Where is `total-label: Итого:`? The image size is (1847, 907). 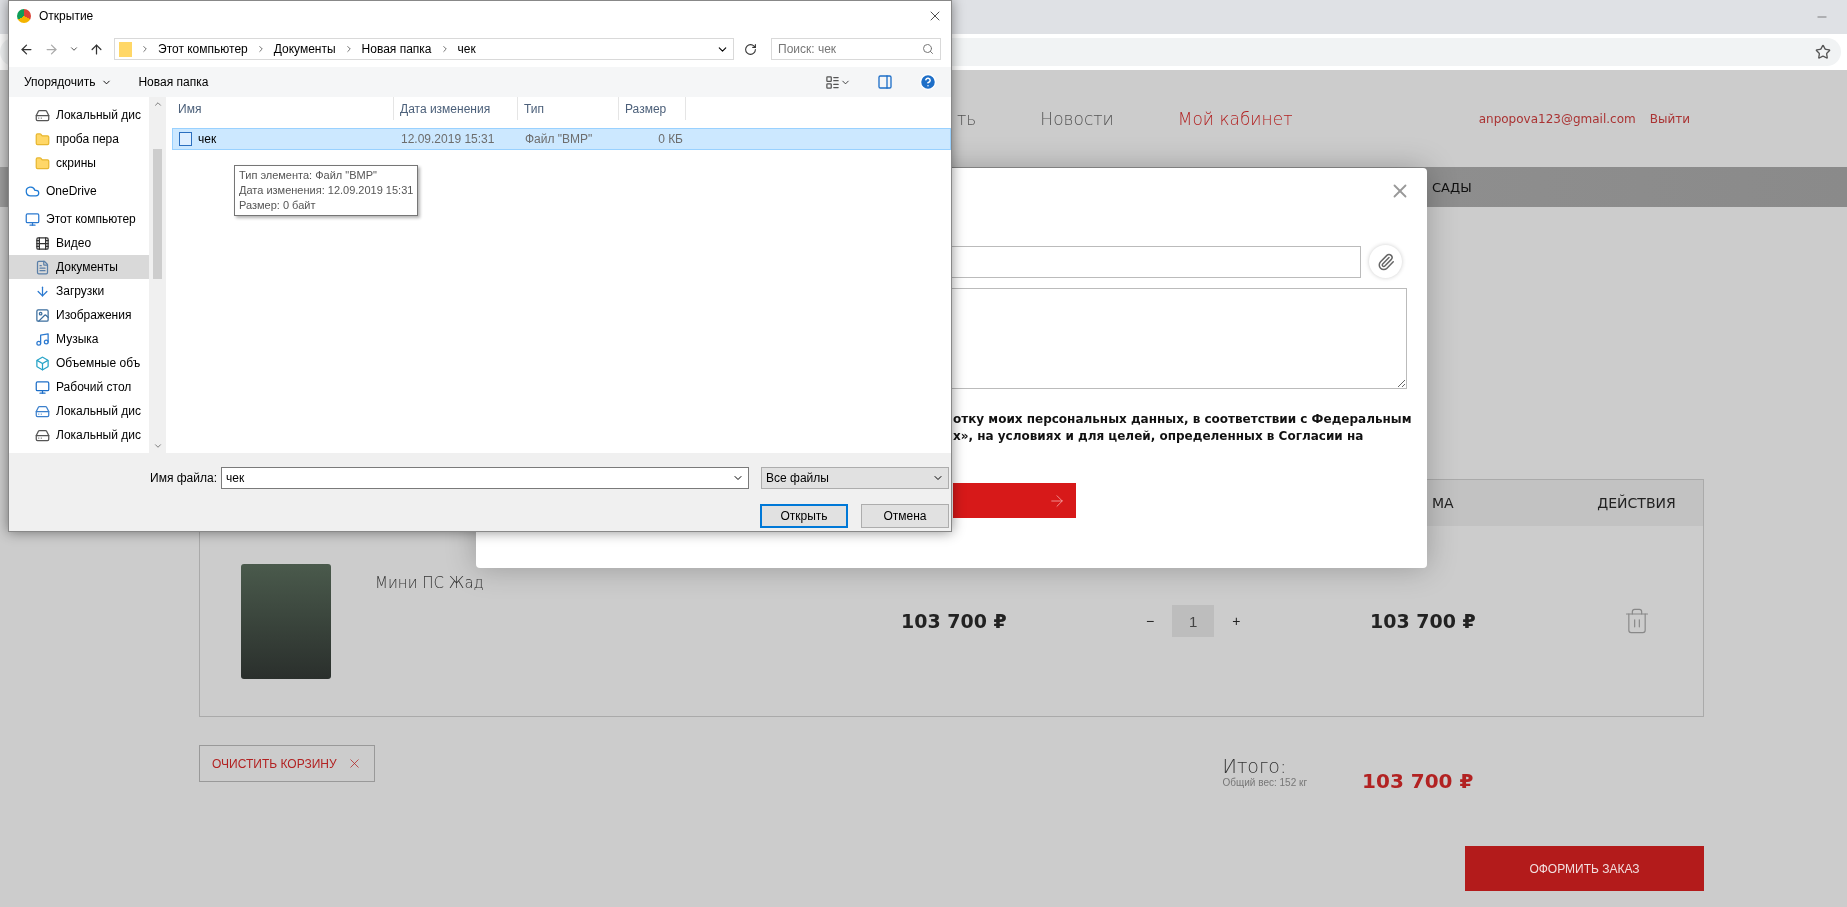 total-label: Итого: is located at coordinates (1255, 766).